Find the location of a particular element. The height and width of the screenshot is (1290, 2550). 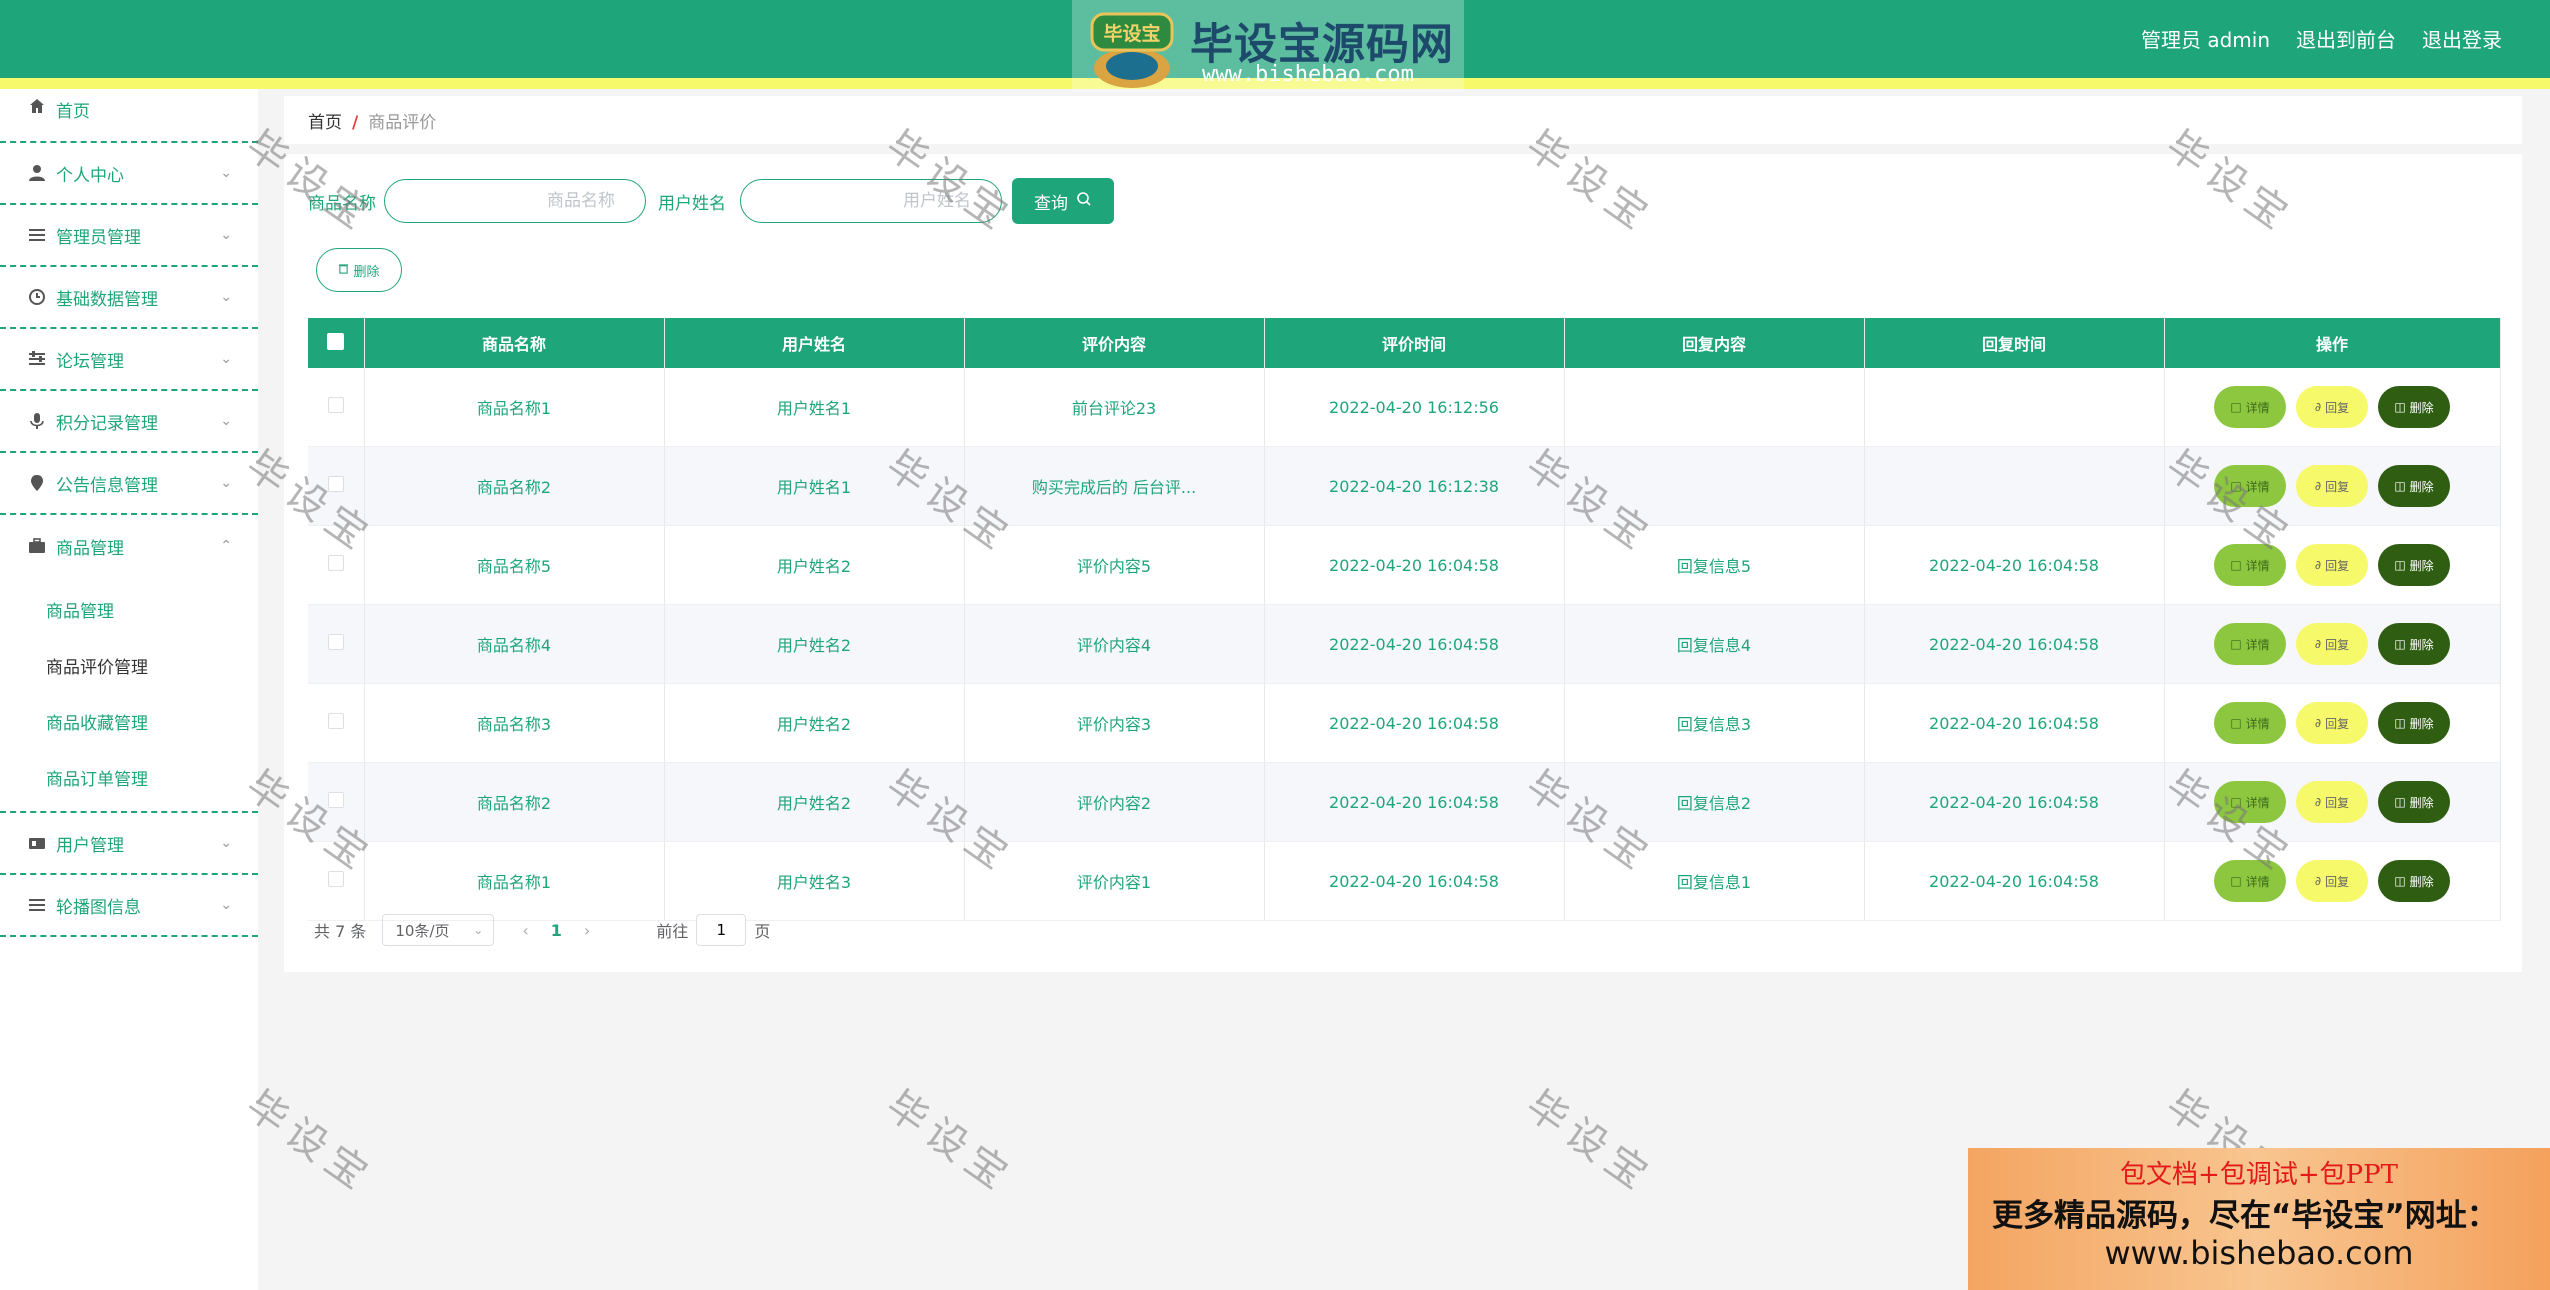

submenu-item-goods: 商品管理 is located at coordinates (129, 609).